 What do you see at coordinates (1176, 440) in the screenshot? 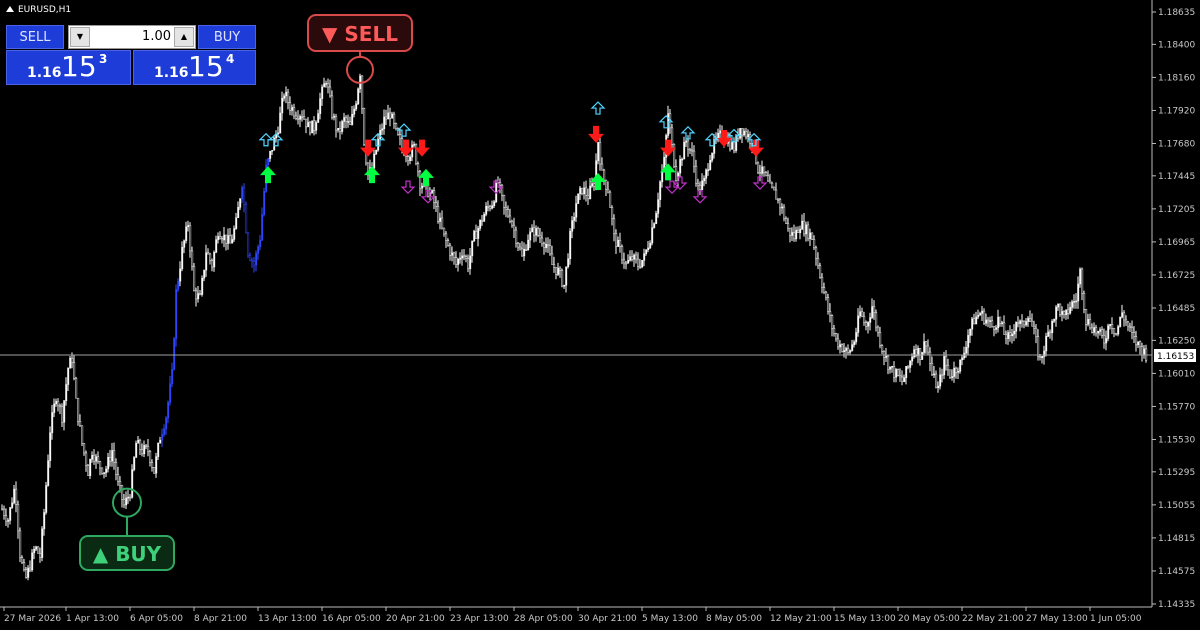
I see `price-tick-label: 1.15530` at bounding box center [1176, 440].